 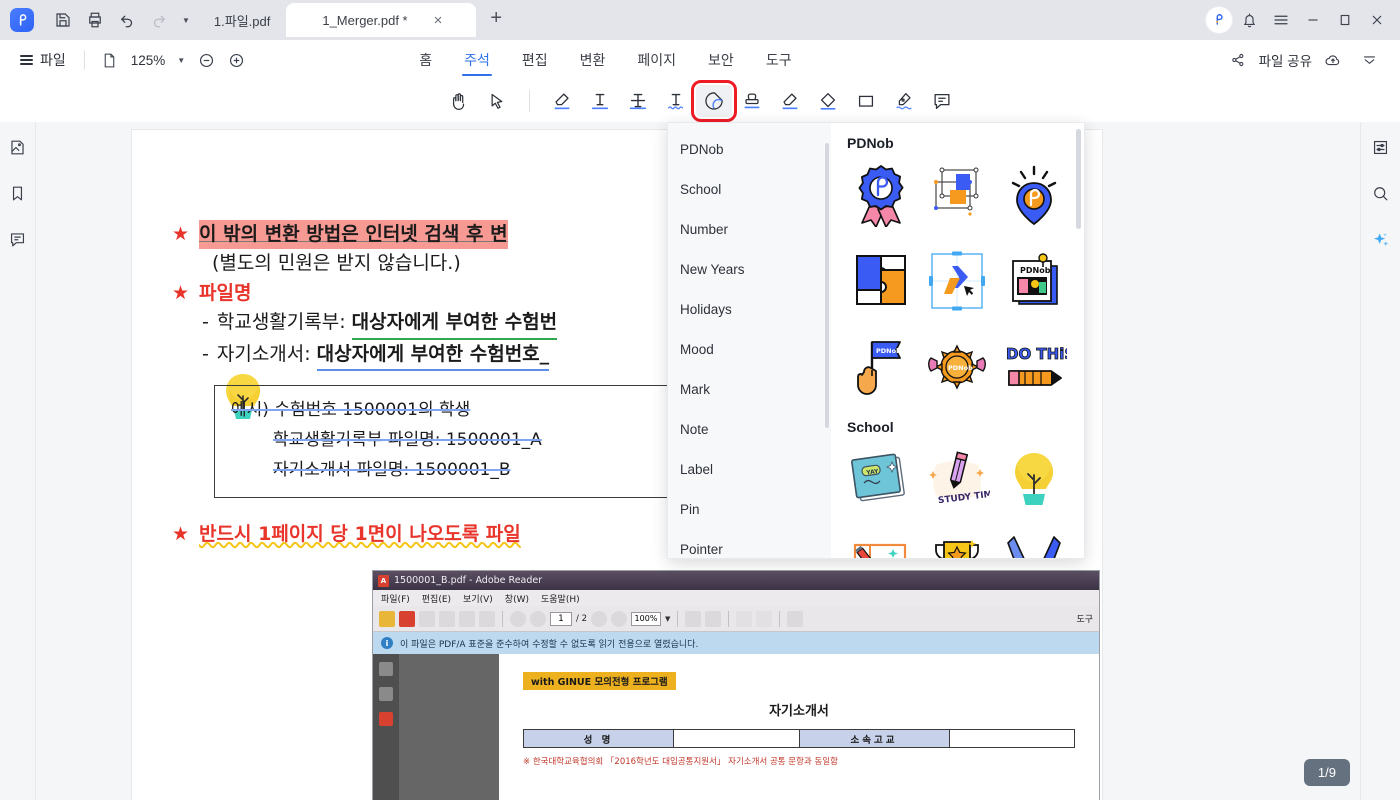 What do you see at coordinates (713, 101) in the screenshot?
I see `sticker-tool` at bounding box center [713, 101].